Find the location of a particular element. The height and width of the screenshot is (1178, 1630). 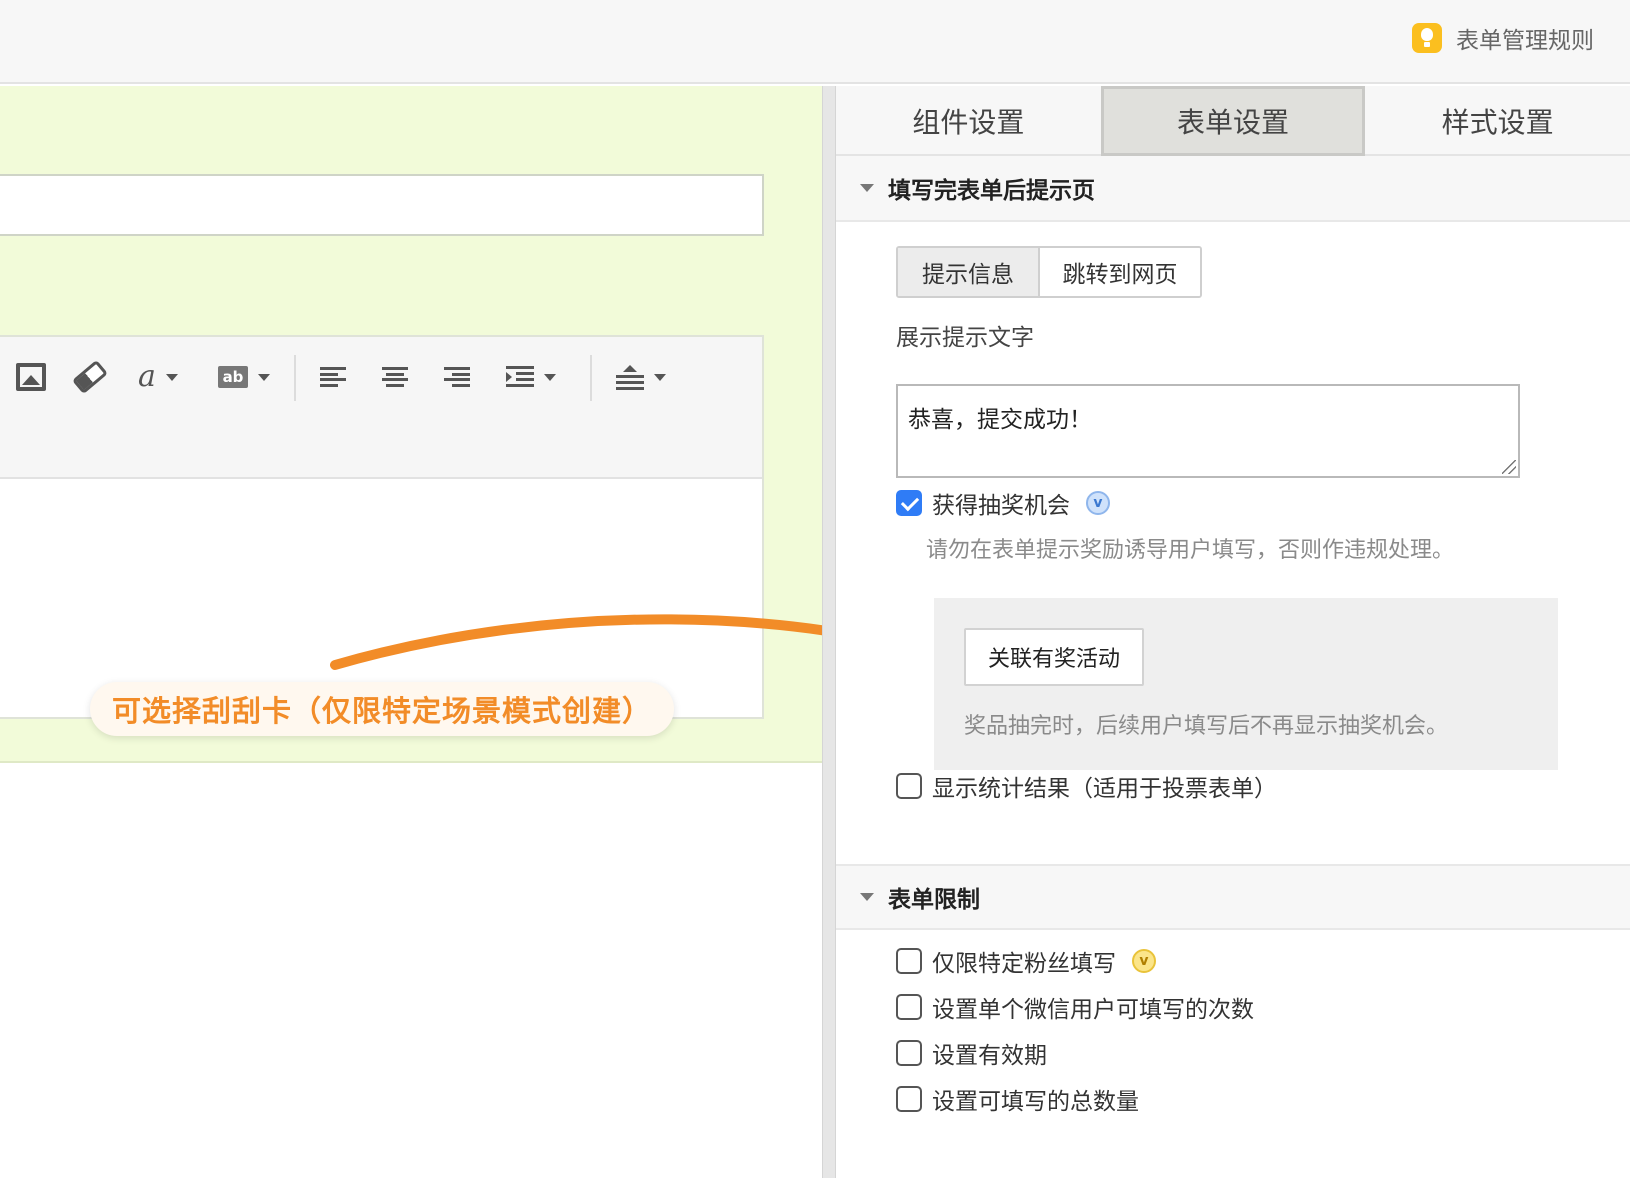

align-left-button is located at coordinates (333, 377).